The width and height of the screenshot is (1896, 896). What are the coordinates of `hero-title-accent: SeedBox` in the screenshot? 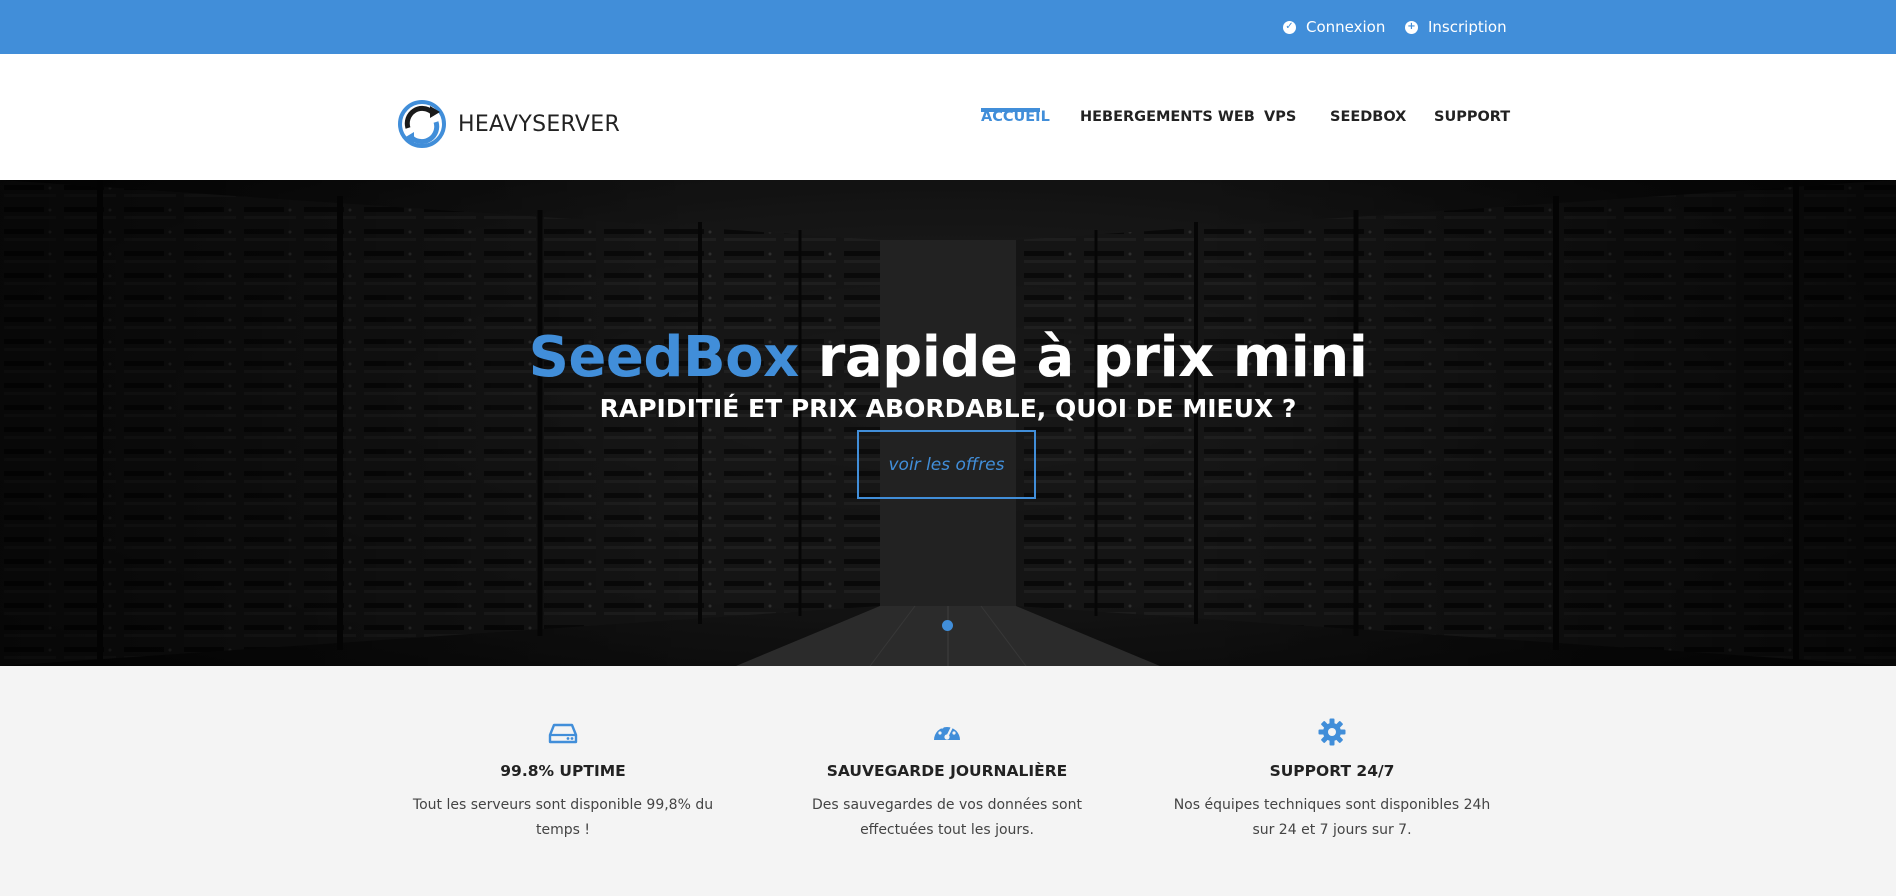 It's located at (664, 357).